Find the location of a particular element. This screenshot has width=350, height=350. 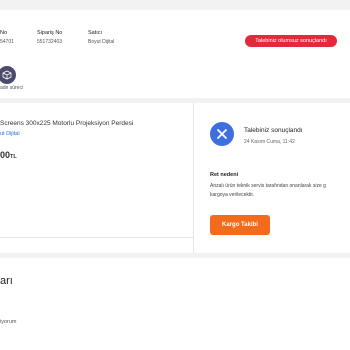

reason-text-line-2: kargoya verilecektir. is located at coordinates (232, 195).